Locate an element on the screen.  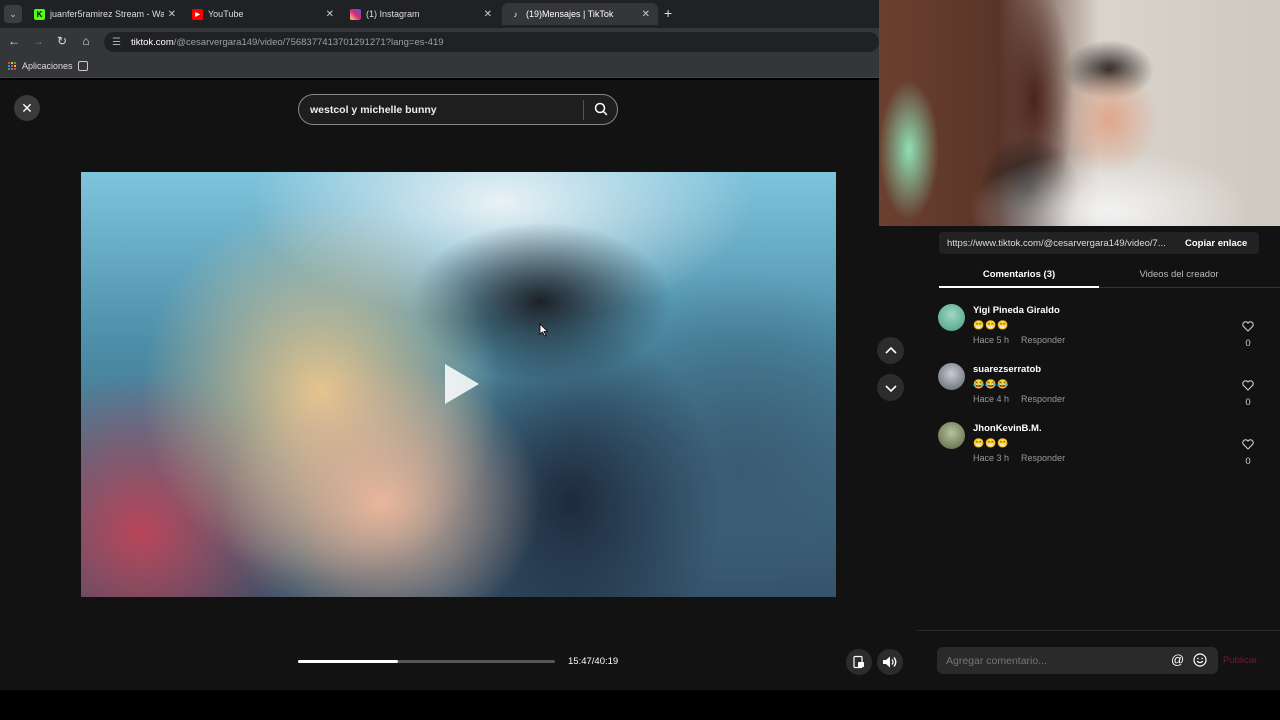
video-time: 15:47/40:19 is located at coordinates (593, 661).